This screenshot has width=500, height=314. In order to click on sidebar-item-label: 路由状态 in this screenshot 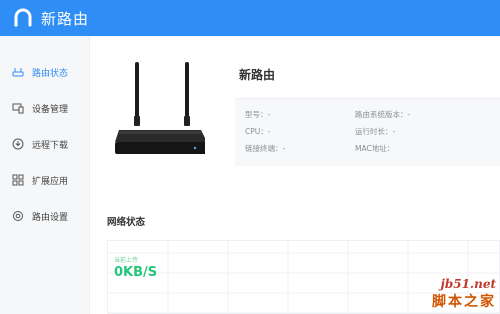, I will do `click(50, 73)`.